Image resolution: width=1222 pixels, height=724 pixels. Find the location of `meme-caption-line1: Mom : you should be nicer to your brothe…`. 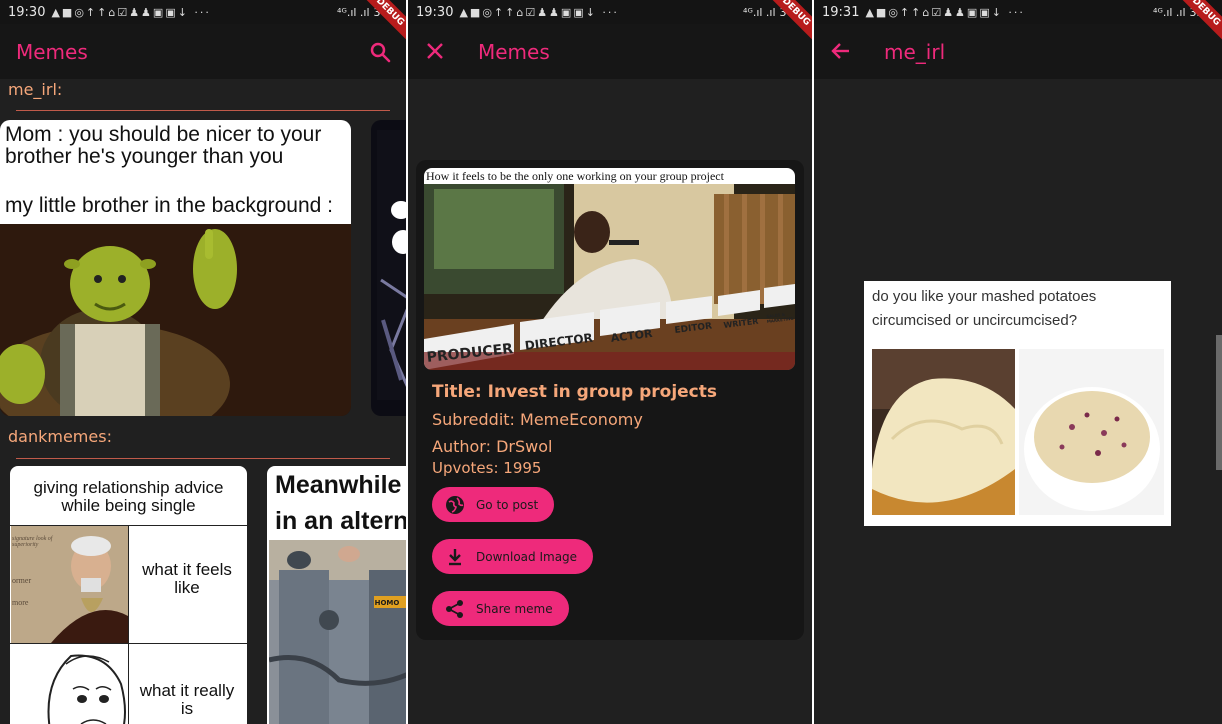

meme-caption-line1: Mom : you should be nicer to your brothe… is located at coordinates (163, 145).